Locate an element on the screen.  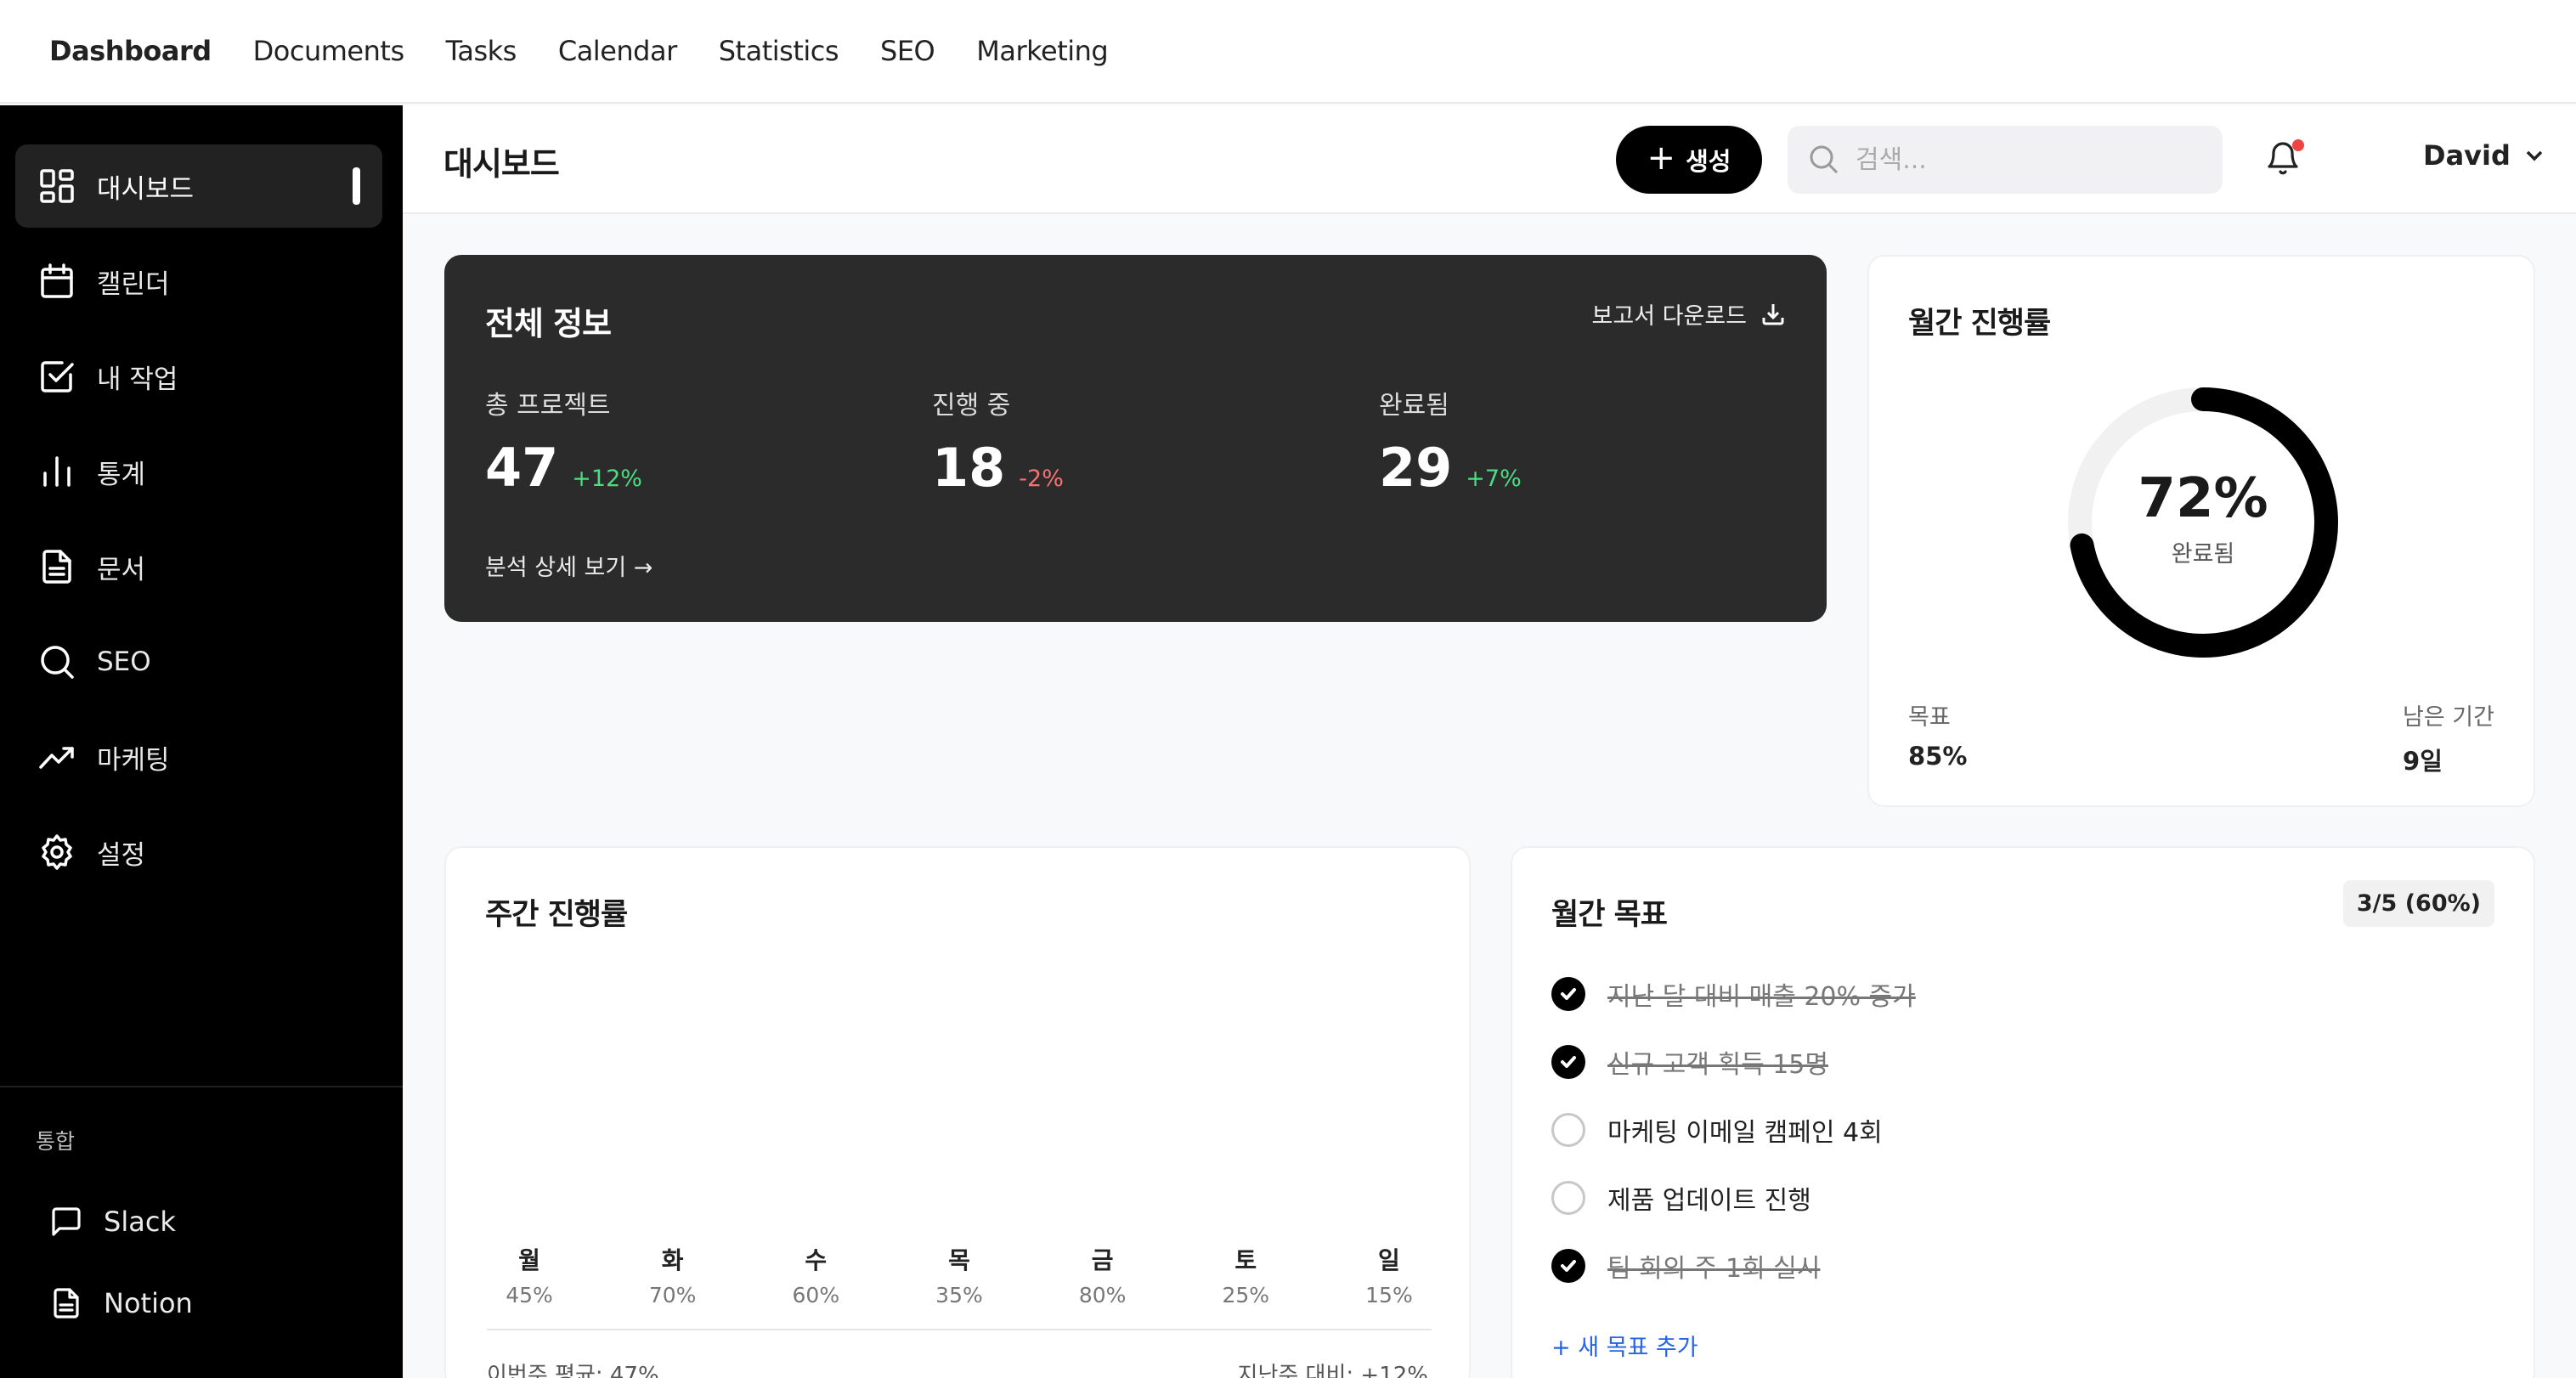
weekly-bars is located at coordinates (959, 1094).